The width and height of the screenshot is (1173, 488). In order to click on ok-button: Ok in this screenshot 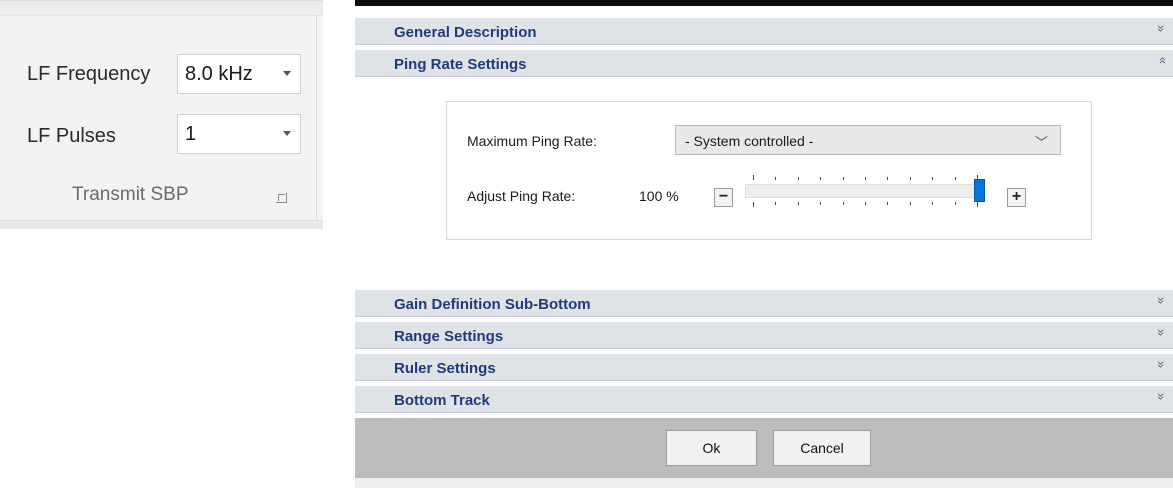, I will do `click(711, 448)`.